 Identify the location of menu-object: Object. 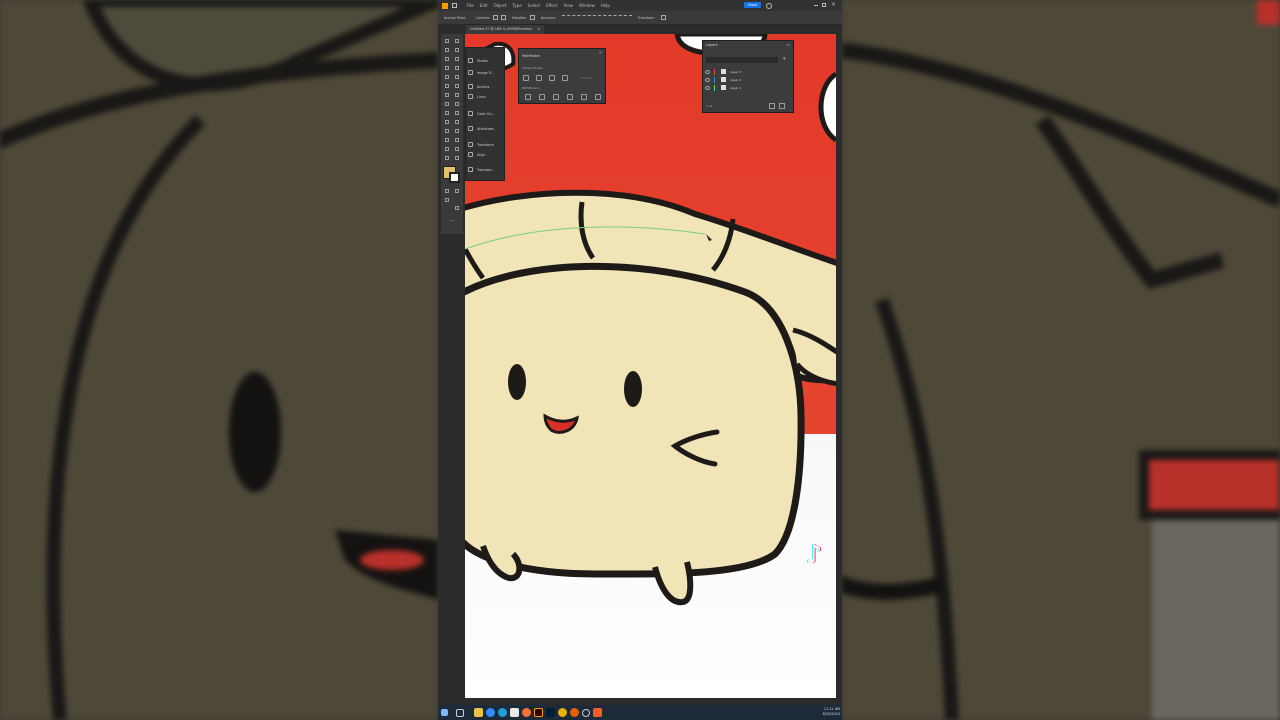
(499, 5).